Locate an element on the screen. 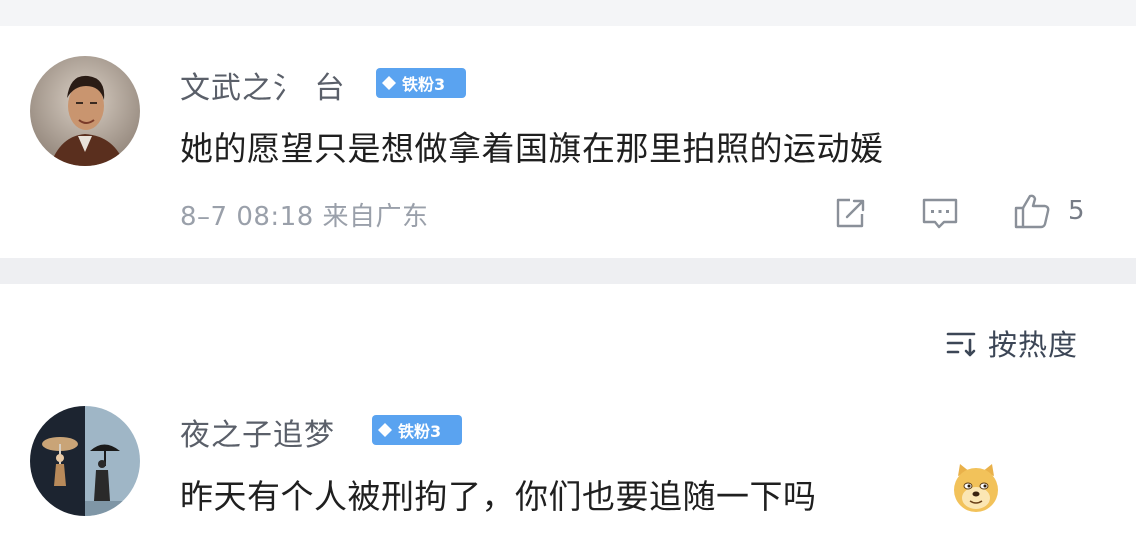  sort-label: 按热度 is located at coordinates (1033, 345).